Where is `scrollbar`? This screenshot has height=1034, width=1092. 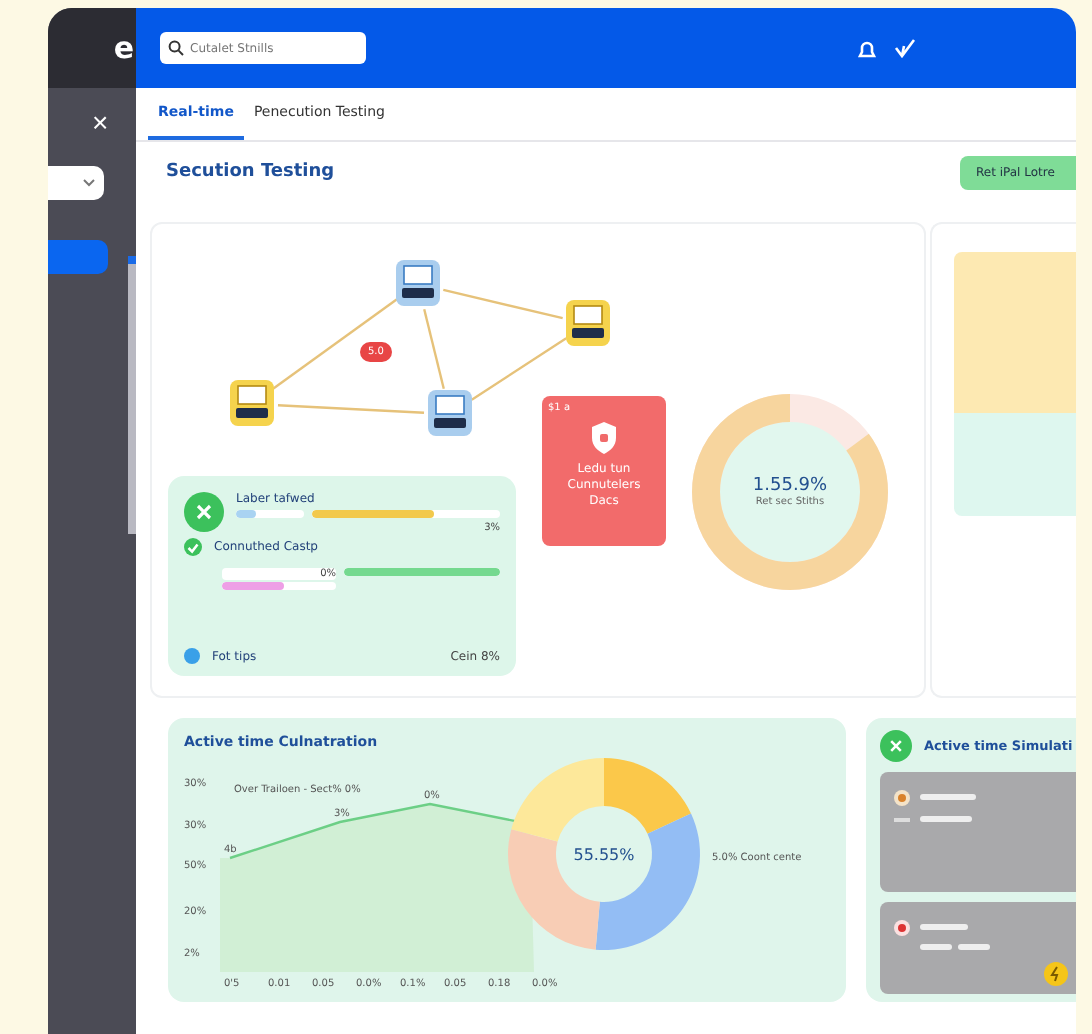 scrollbar is located at coordinates (132, 395).